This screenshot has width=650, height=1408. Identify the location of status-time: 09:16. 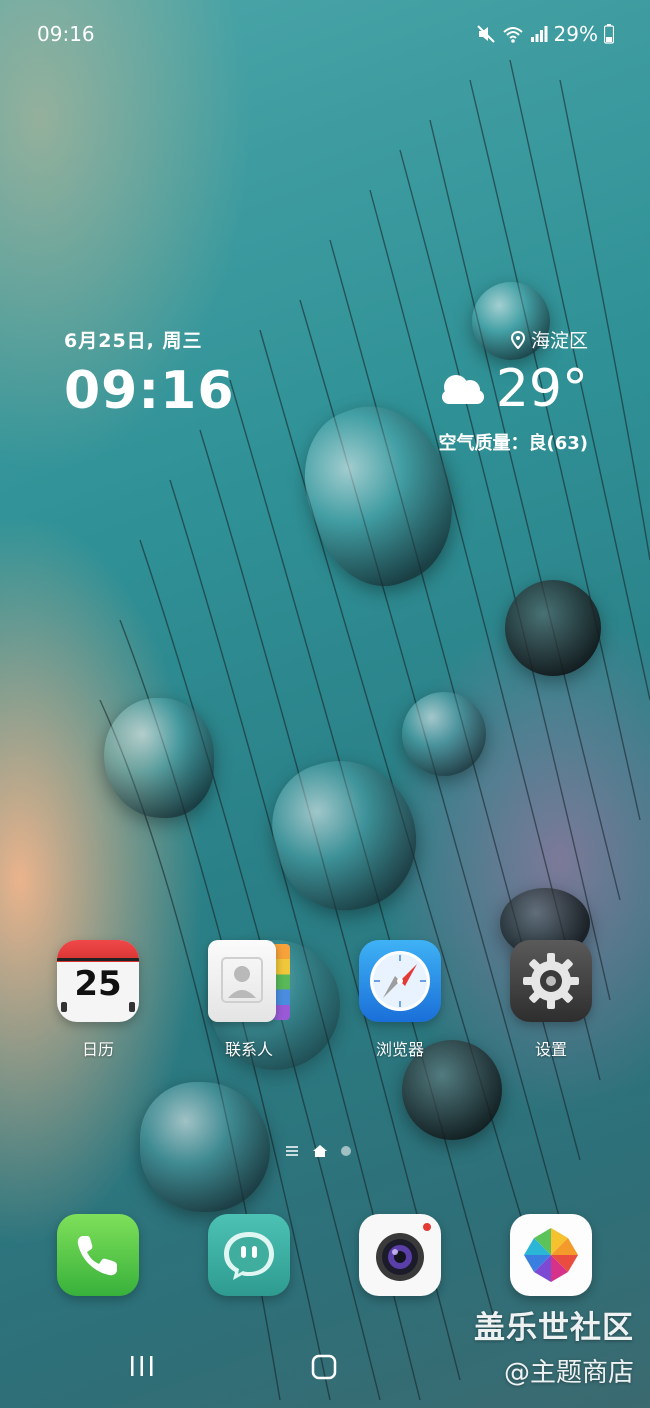
(66, 34).